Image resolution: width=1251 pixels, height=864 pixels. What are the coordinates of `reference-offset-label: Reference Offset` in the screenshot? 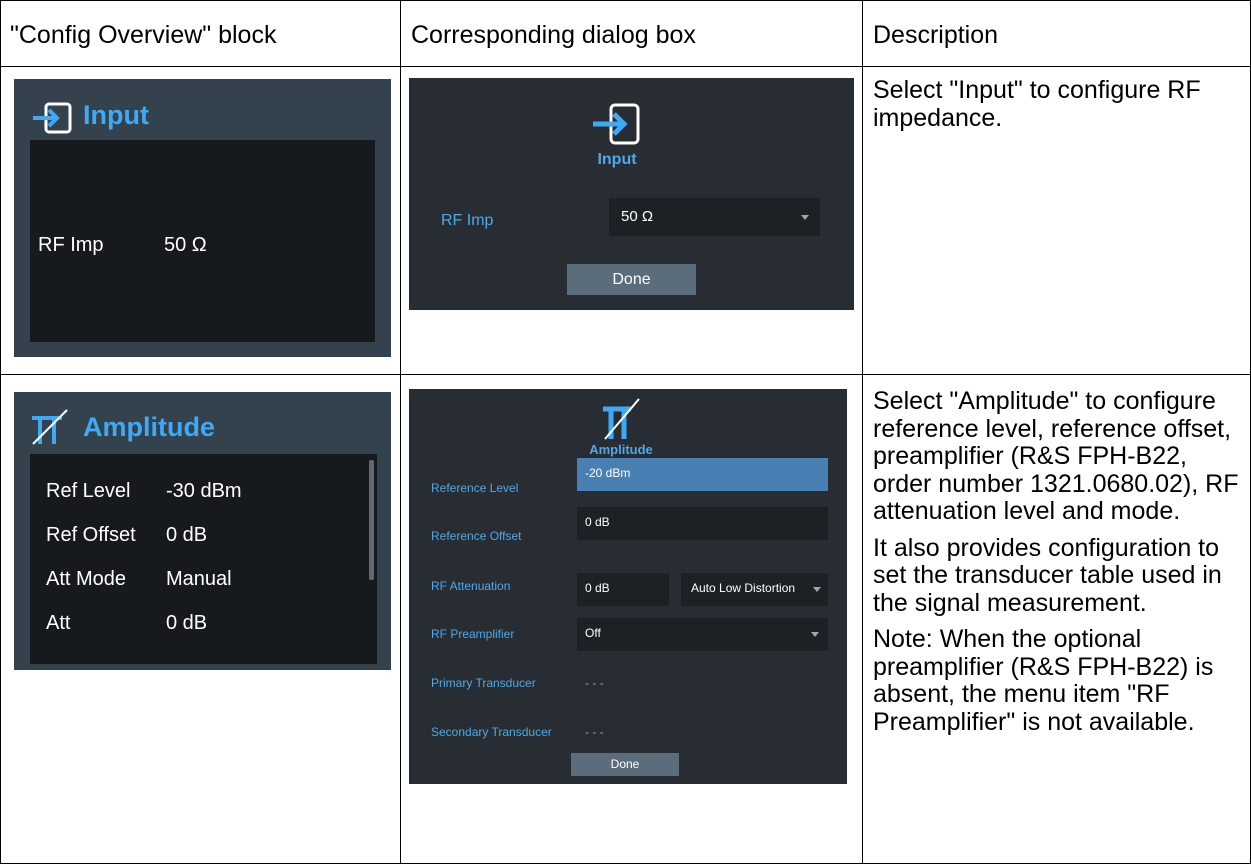 It's located at (476, 536).